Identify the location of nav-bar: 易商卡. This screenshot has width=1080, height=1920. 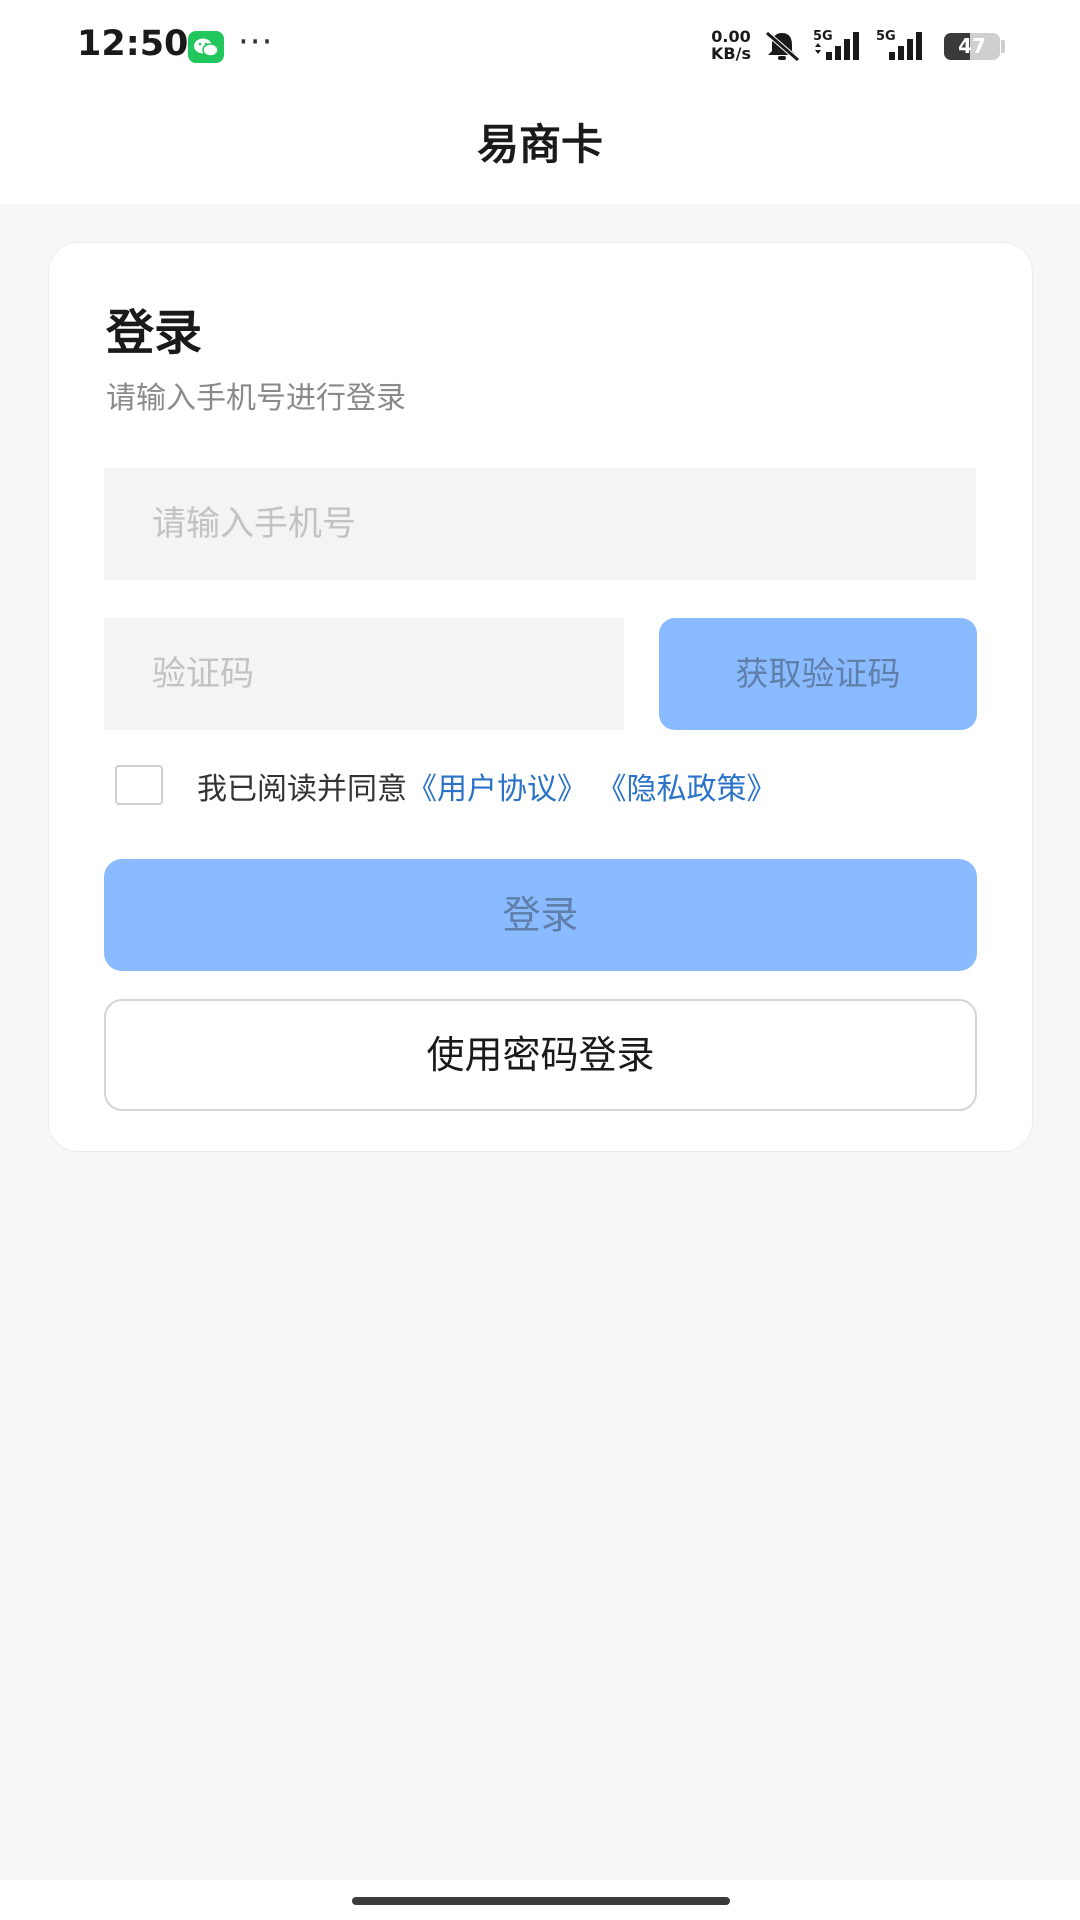
(540, 148).